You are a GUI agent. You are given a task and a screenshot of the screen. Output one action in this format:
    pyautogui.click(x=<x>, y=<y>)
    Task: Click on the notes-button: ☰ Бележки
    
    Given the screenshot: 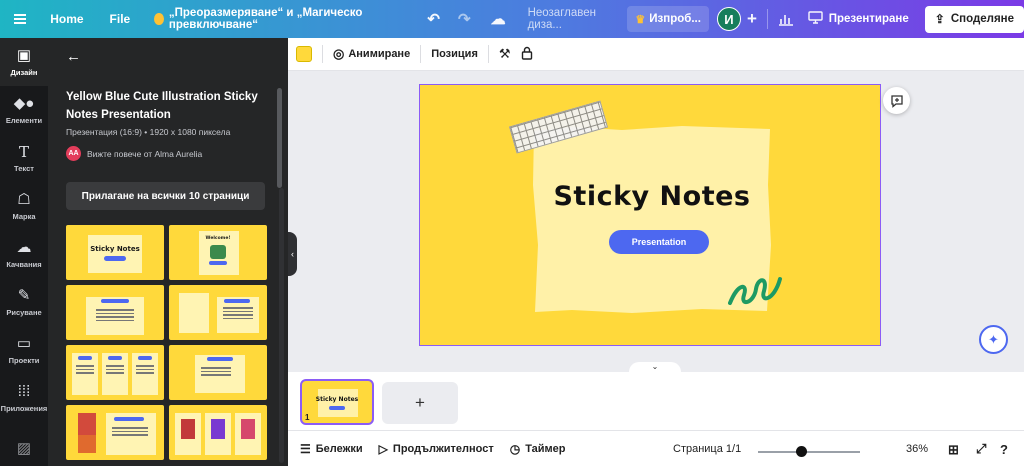 What is the action you would take?
    pyautogui.click(x=331, y=449)
    